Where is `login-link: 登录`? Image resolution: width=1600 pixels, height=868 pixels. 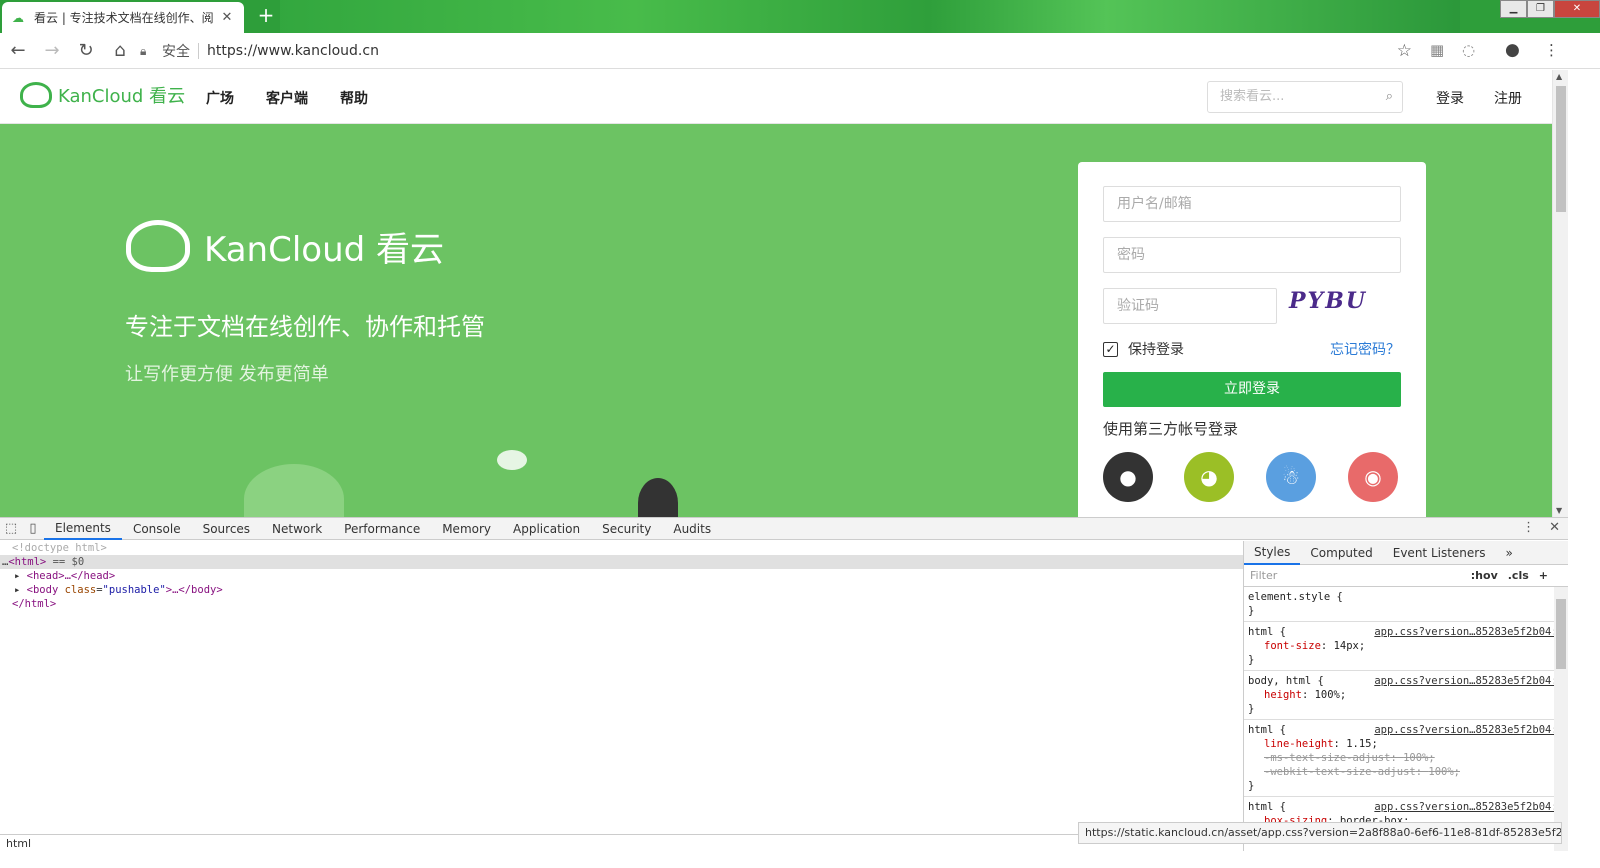
login-link: 登录 is located at coordinates (1450, 98).